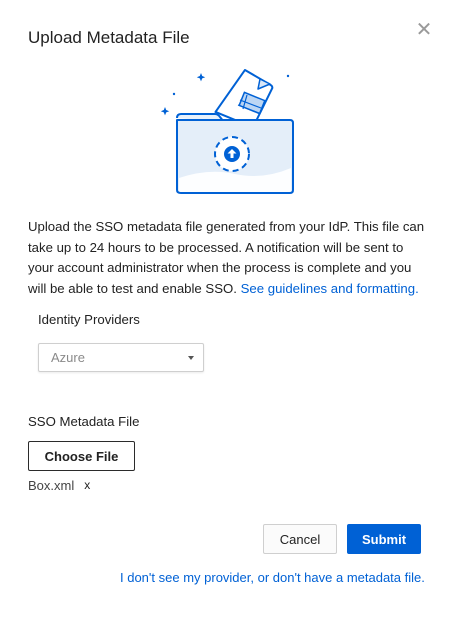 The image size is (453, 633). Describe the element at coordinates (87, 485) in the screenshot. I see `remove-file-button: x` at that location.